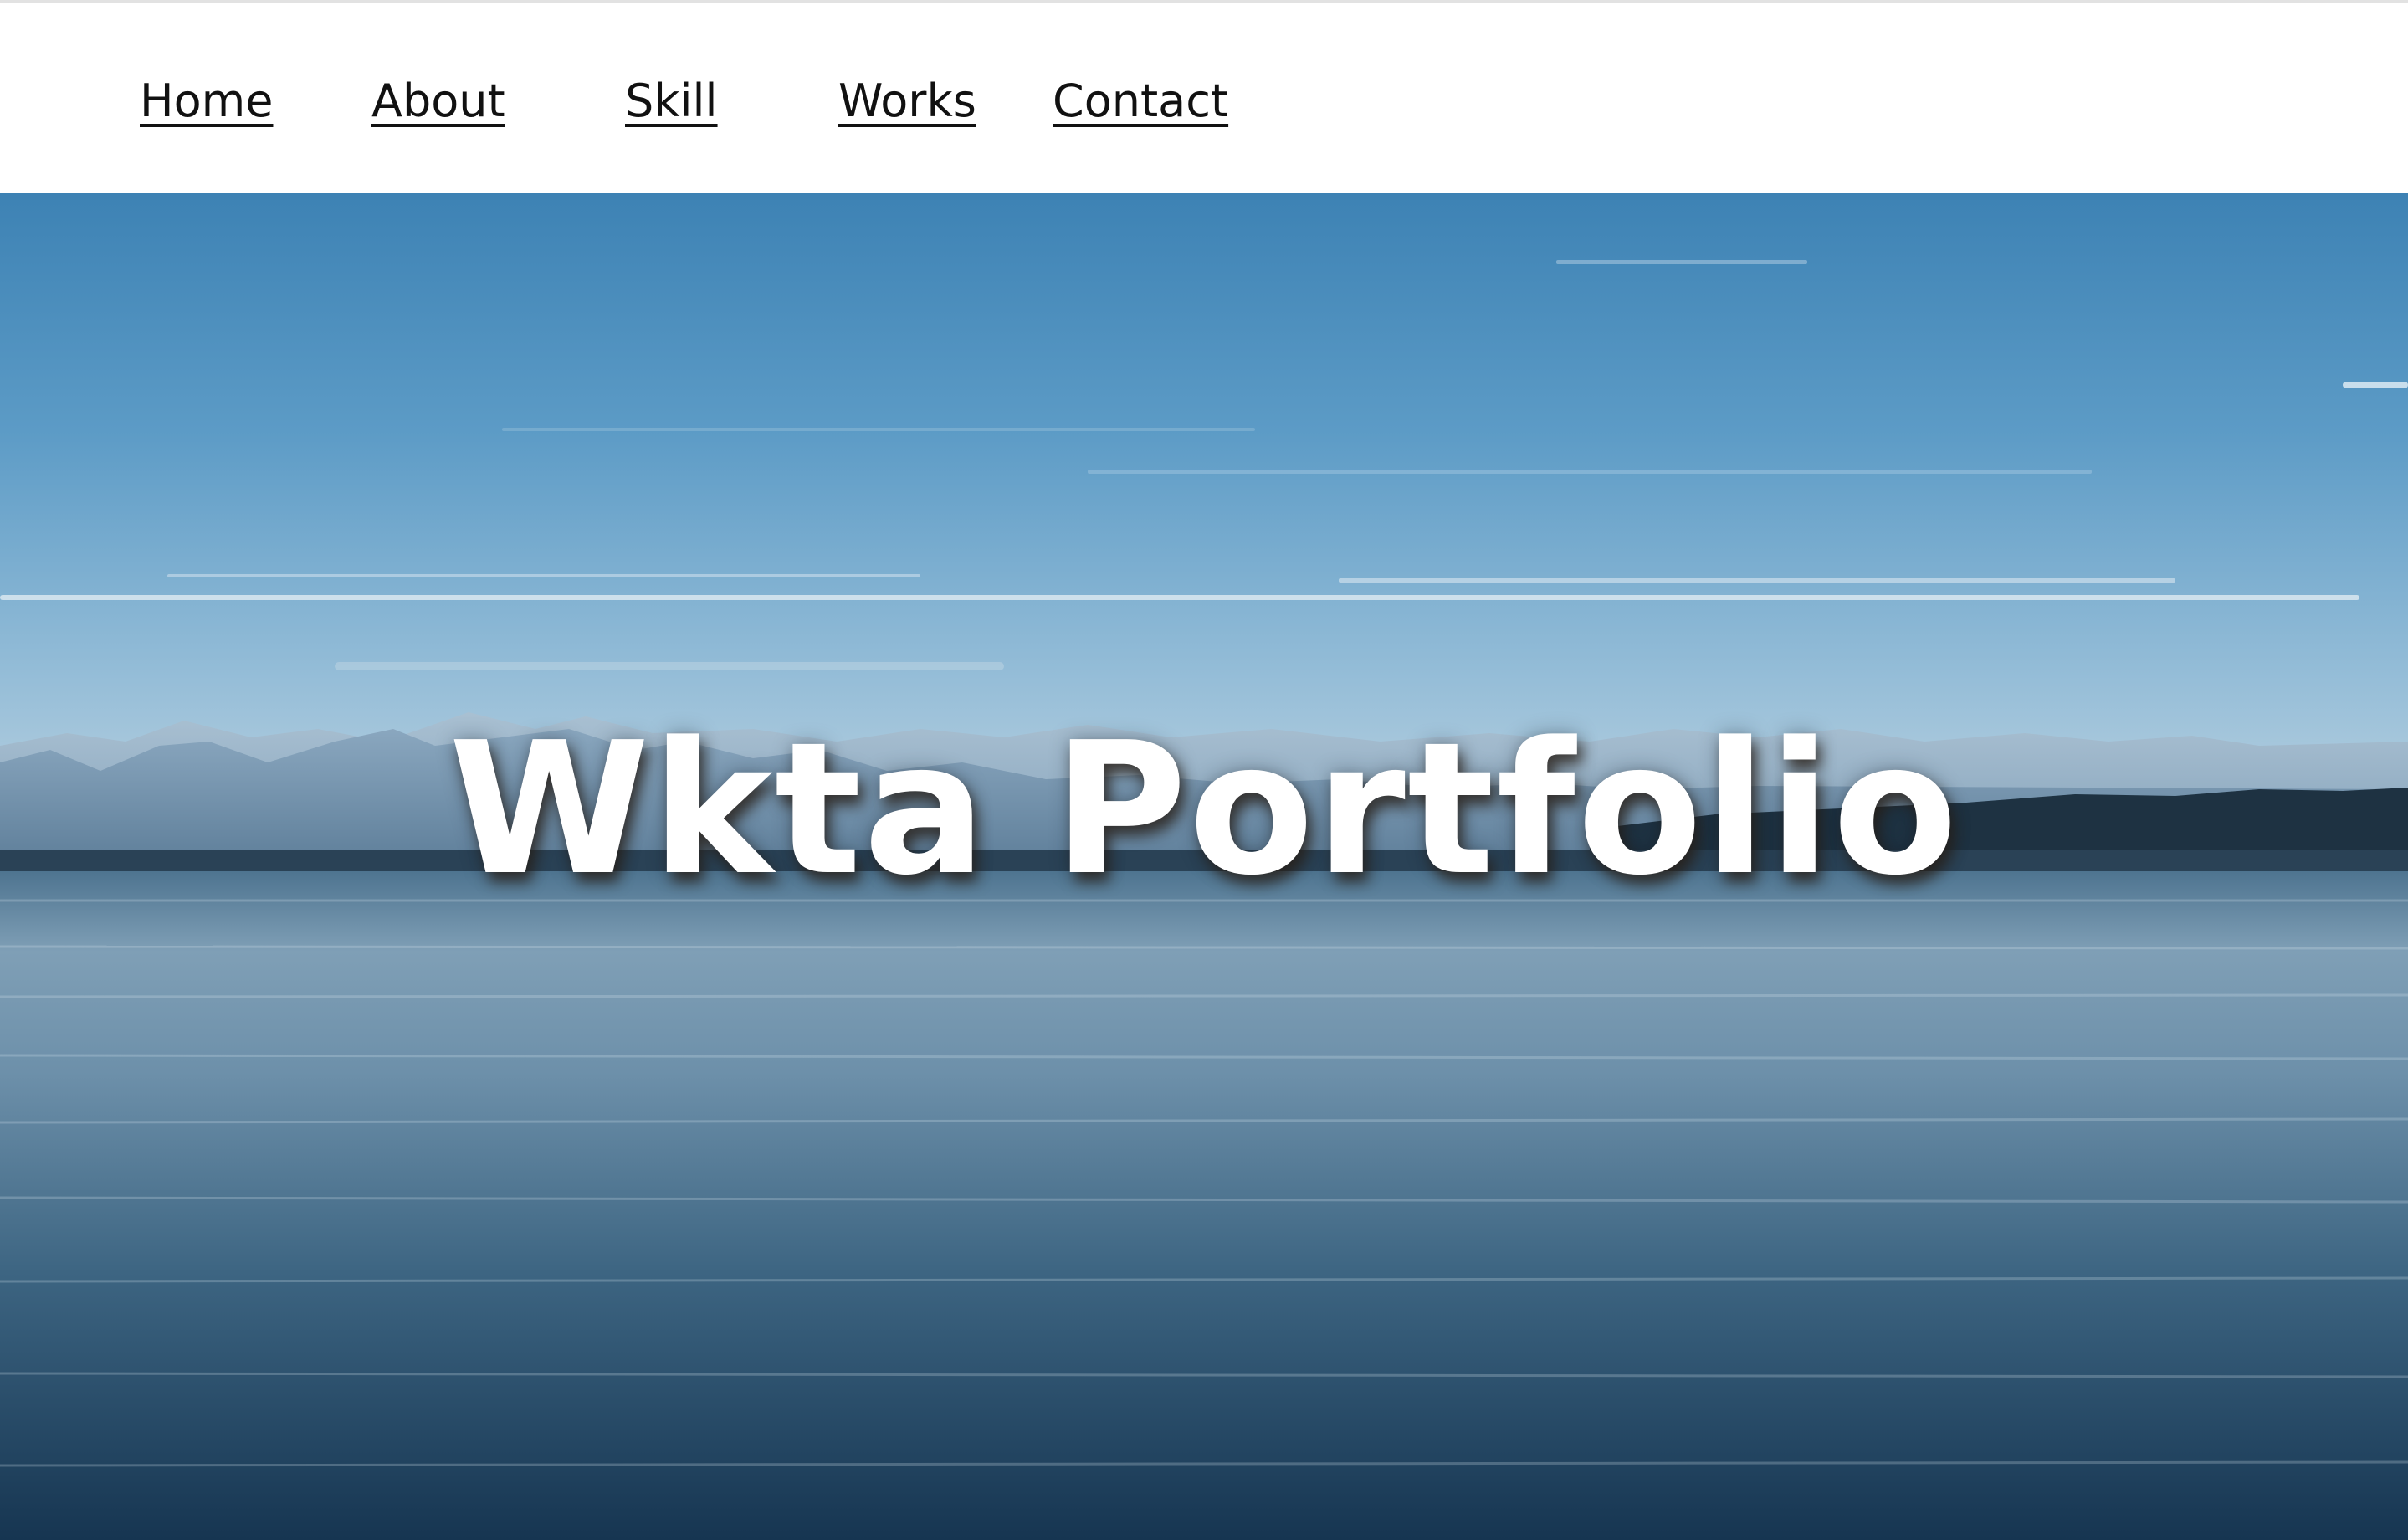 The image size is (2408, 1540). I want to click on nav-link-about: About, so click(438, 101).